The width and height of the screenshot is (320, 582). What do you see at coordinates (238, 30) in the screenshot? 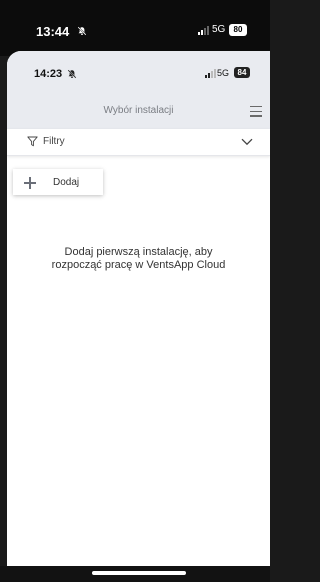
I see `battery-indicator: 80` at bounding box center [238, 30].